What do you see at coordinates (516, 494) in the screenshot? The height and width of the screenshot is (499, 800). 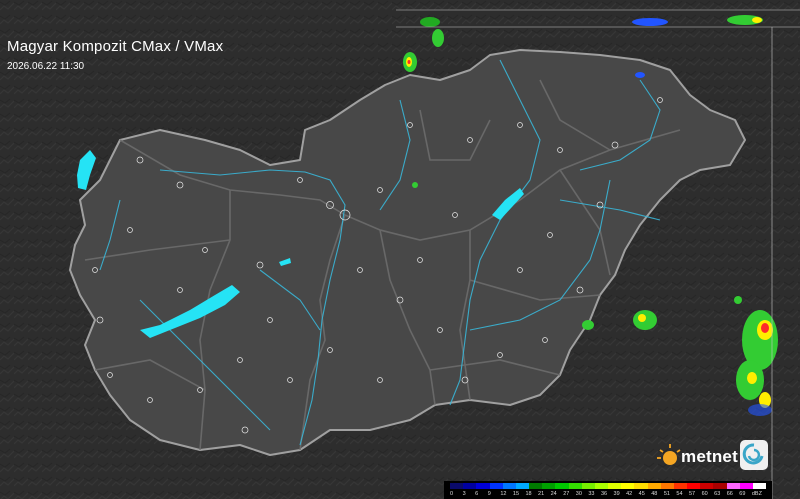 I see `legend-tick: 15` at bounding box center [516, 494].